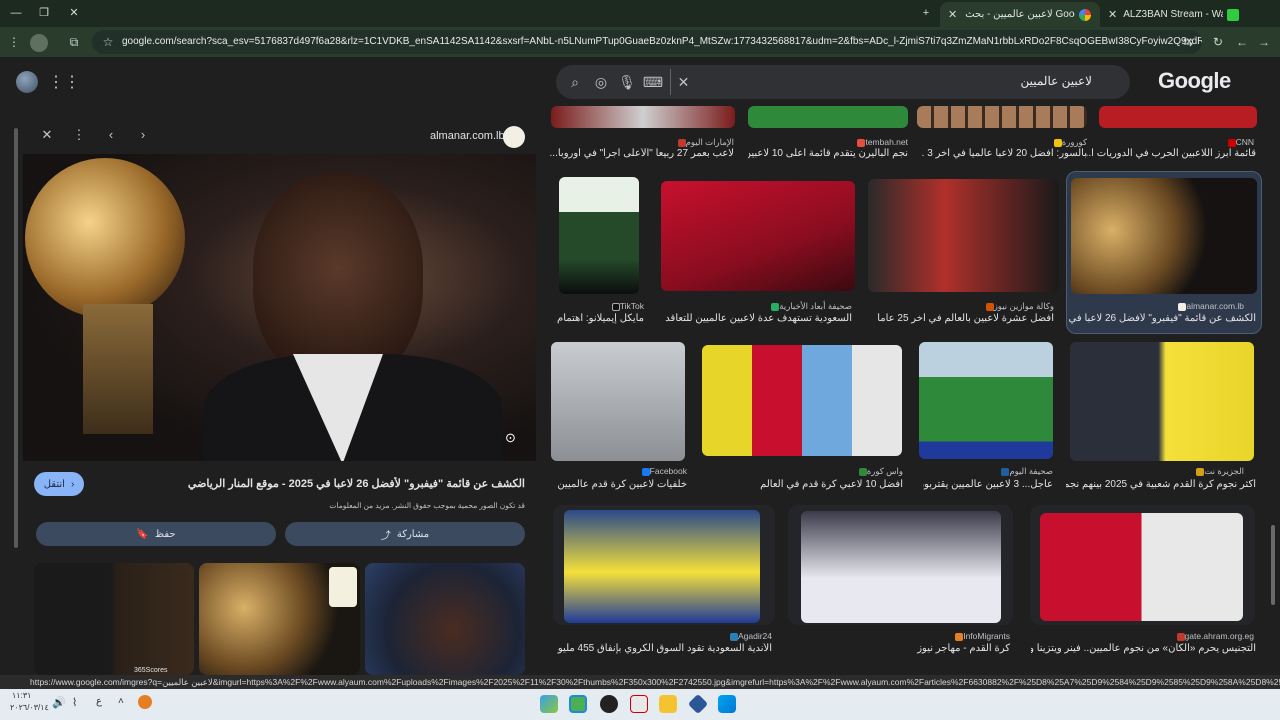  What do you see at coordinates (59, 484) in the screenshot?
I see `visit-button: انتقل ›` at bounding box center [59, 484].